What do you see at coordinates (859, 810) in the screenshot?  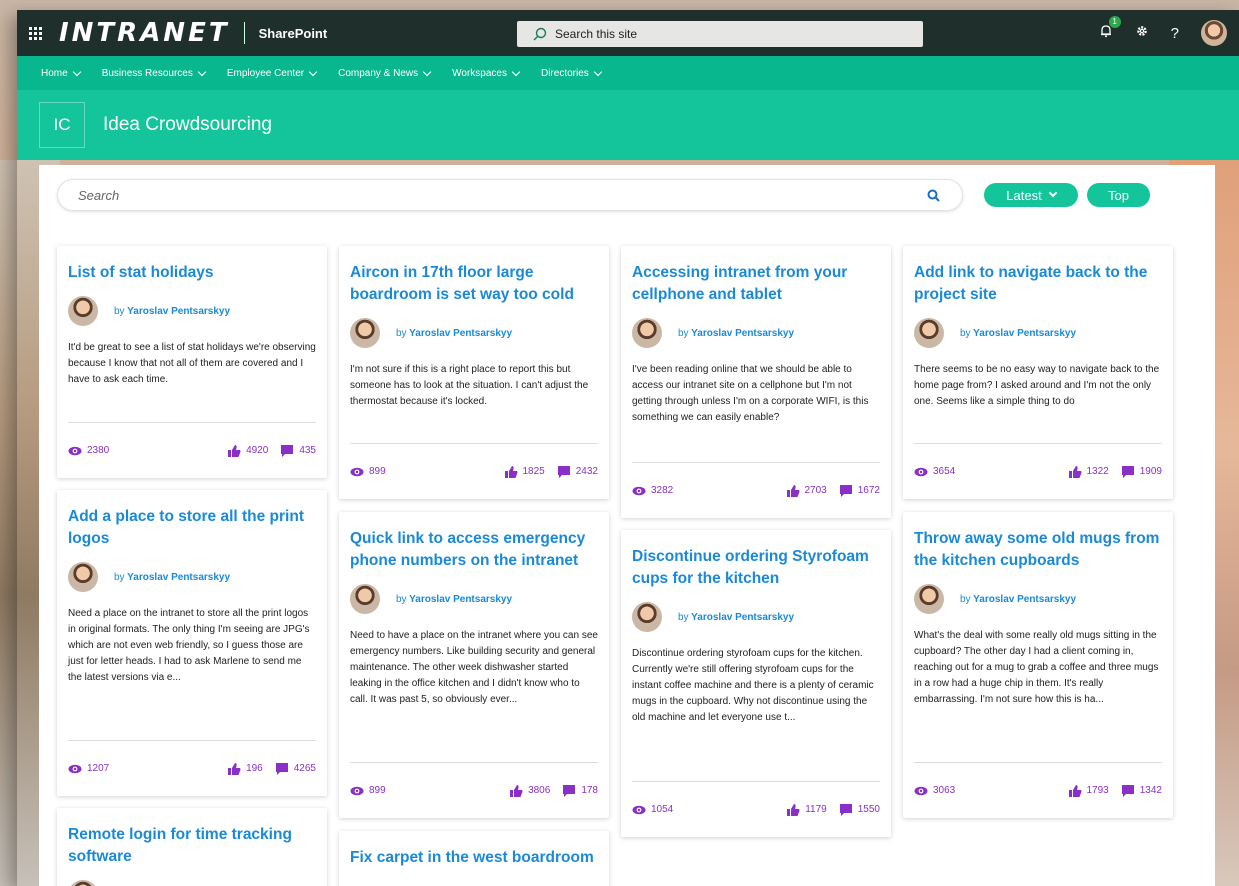 I see `comments-button: 1550` at bounding box center [859, 810].